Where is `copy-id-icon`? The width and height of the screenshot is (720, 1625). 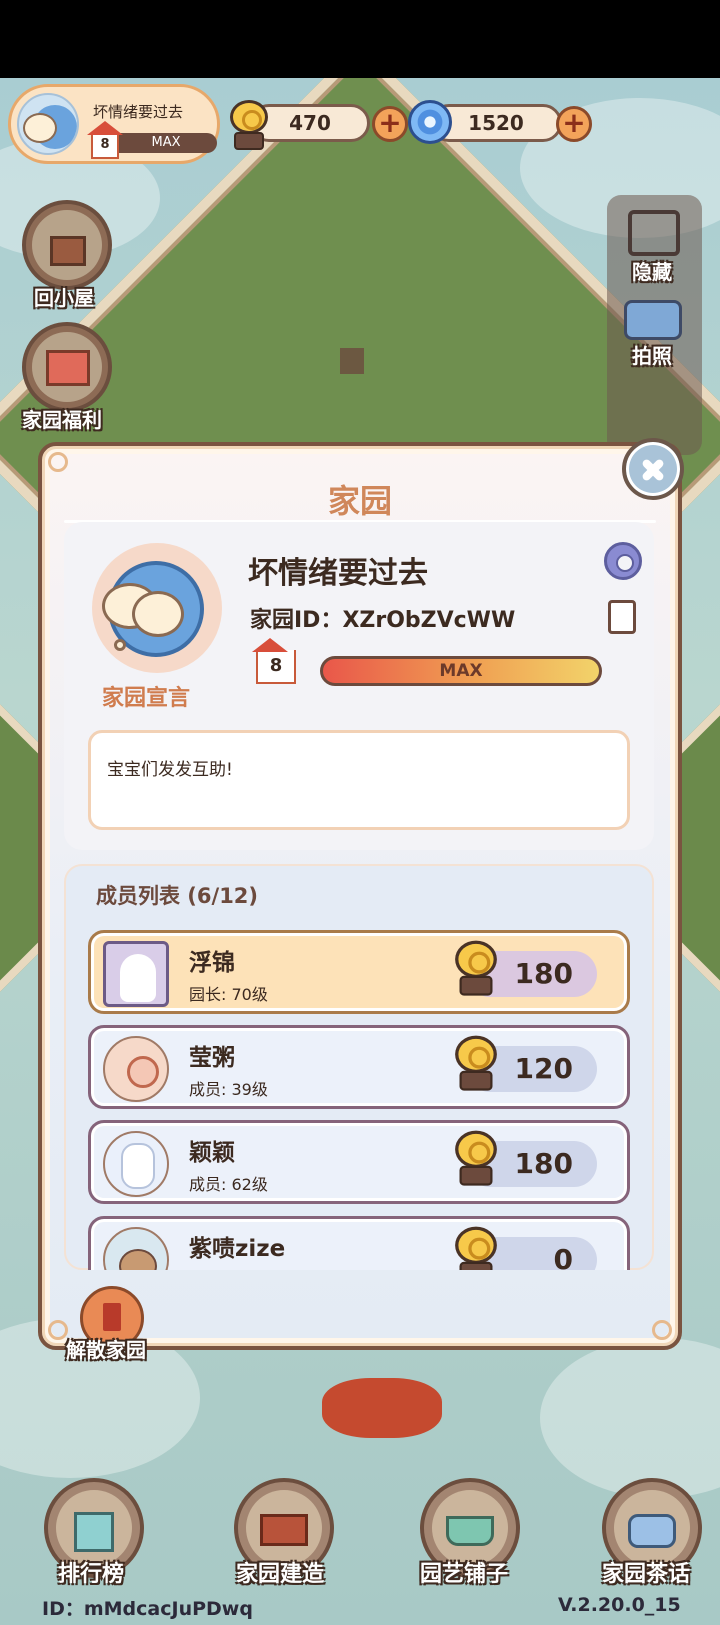
copy-id-icon is located at coordinates (618, 614).